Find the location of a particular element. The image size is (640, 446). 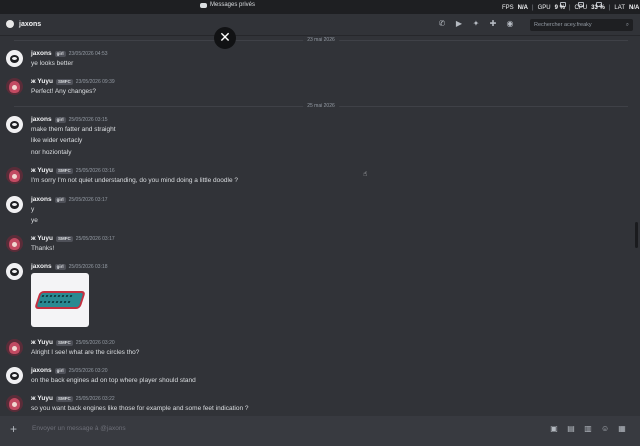

message-header: ж Yuyu SMFC 25/05/2026 03:16 is located at coordinates (73, 170).